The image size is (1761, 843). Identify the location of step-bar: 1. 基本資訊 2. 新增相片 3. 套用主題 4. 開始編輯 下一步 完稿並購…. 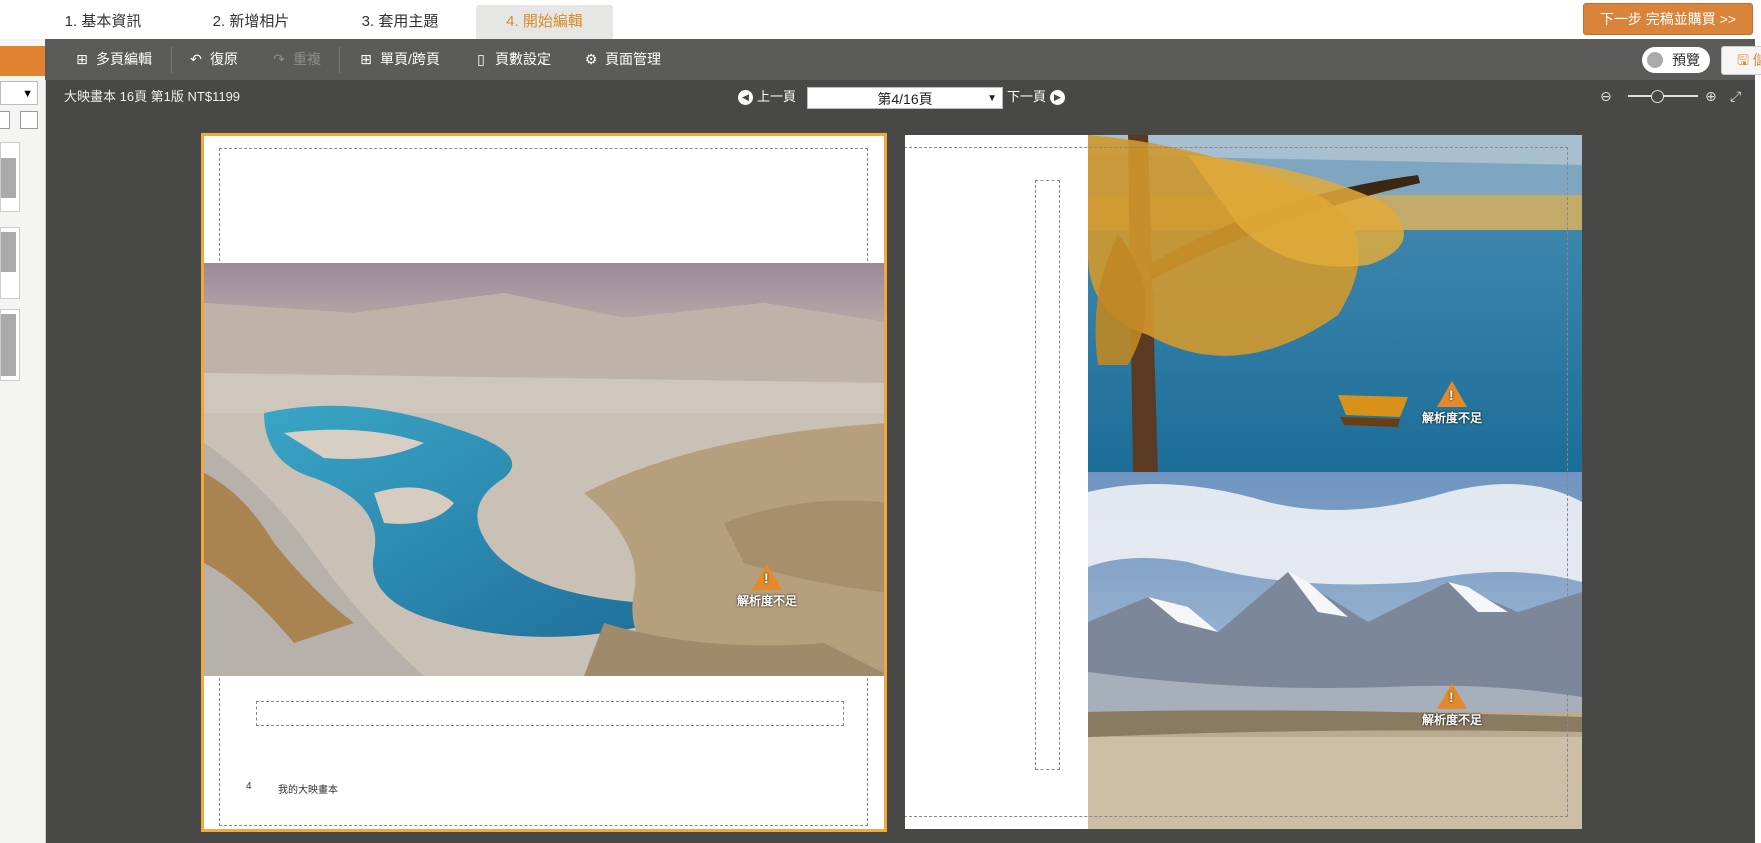
(880, 19).